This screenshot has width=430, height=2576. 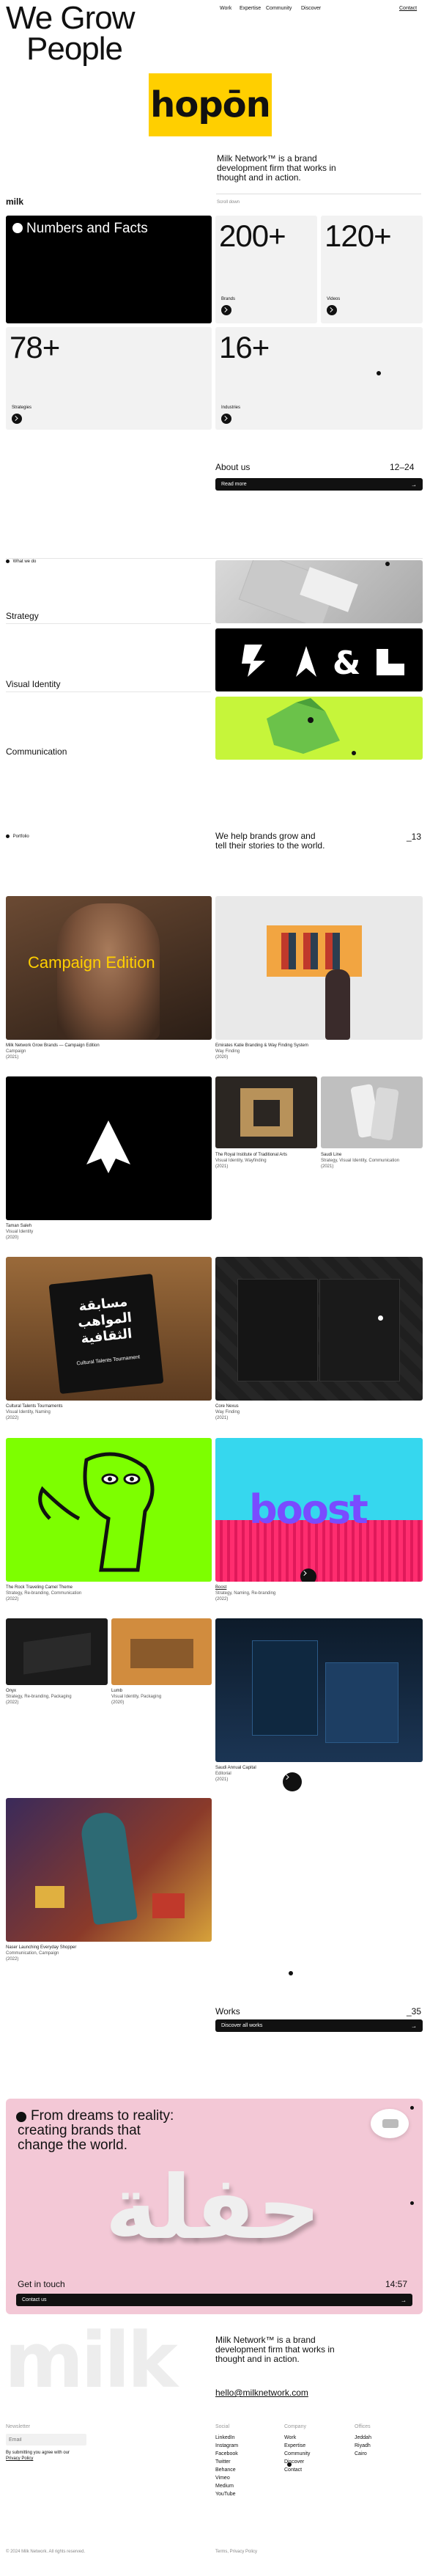 I want to click on communication-image, so click(x=319, y=728).